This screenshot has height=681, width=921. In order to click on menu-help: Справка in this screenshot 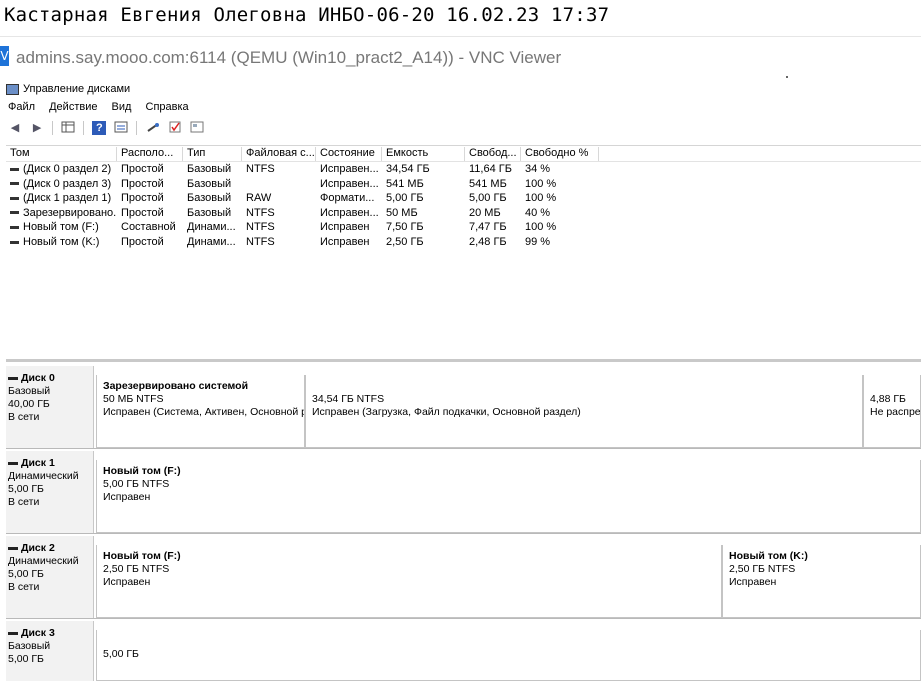, I will do `click(167, 107)`.